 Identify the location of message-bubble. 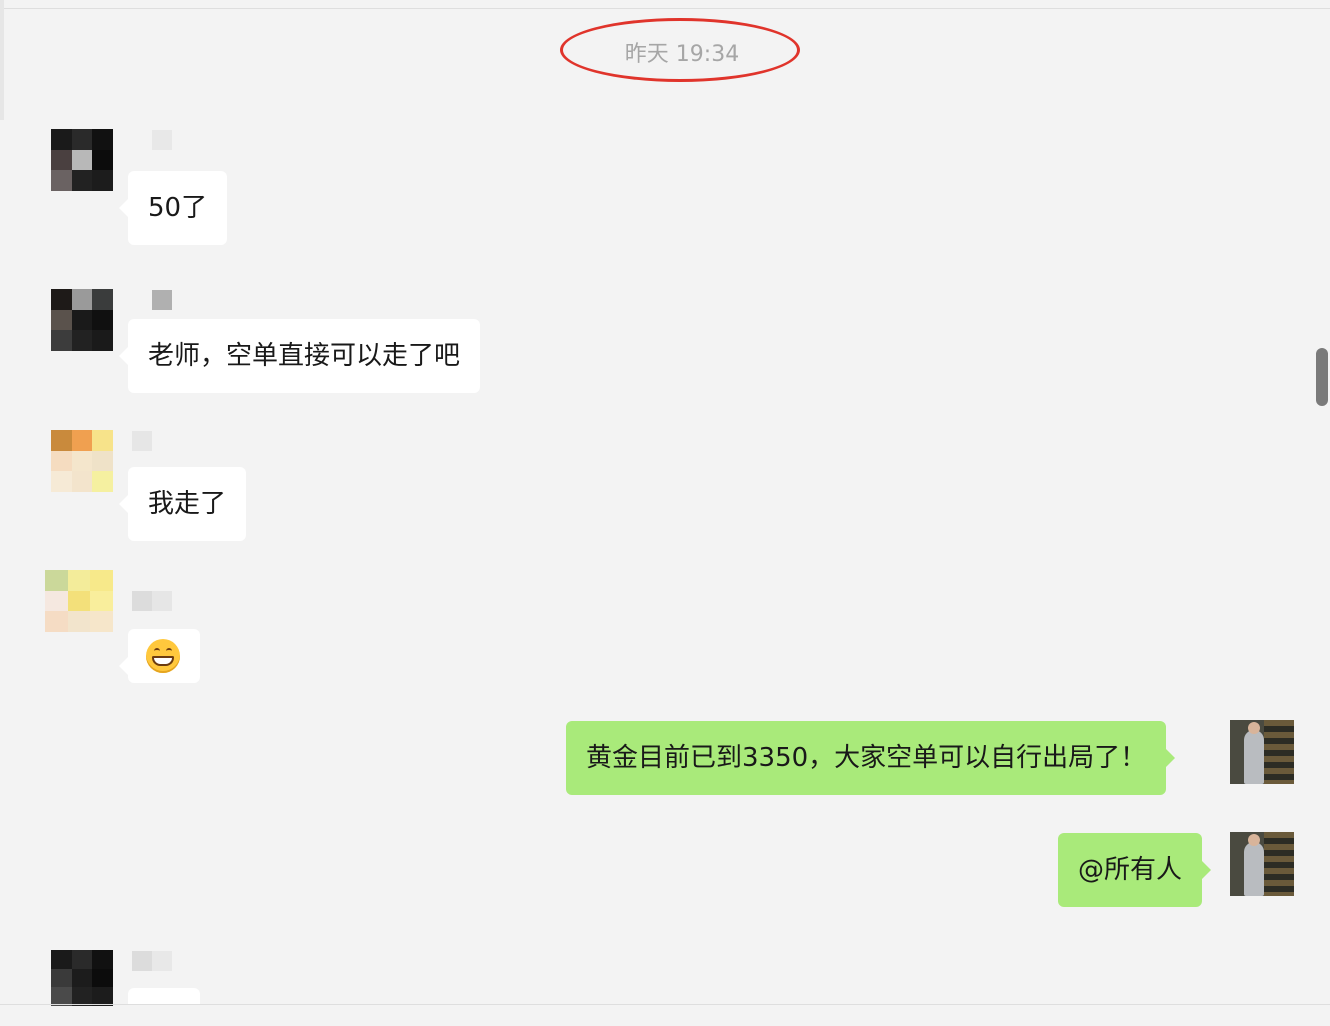
(159, 656).